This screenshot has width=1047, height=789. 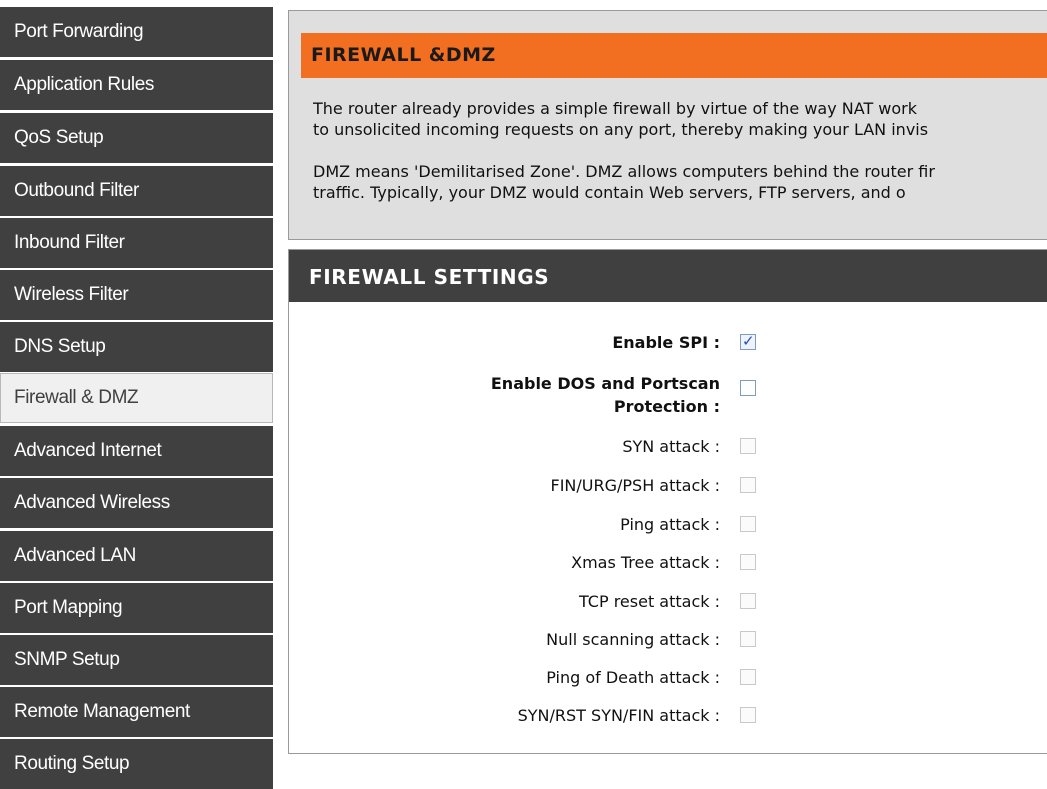 What do you see at coordinates (668, 276) in the screenshot?
I see `settings-header: FIREWALL SETTINGS` at bounding box center [668, 276].